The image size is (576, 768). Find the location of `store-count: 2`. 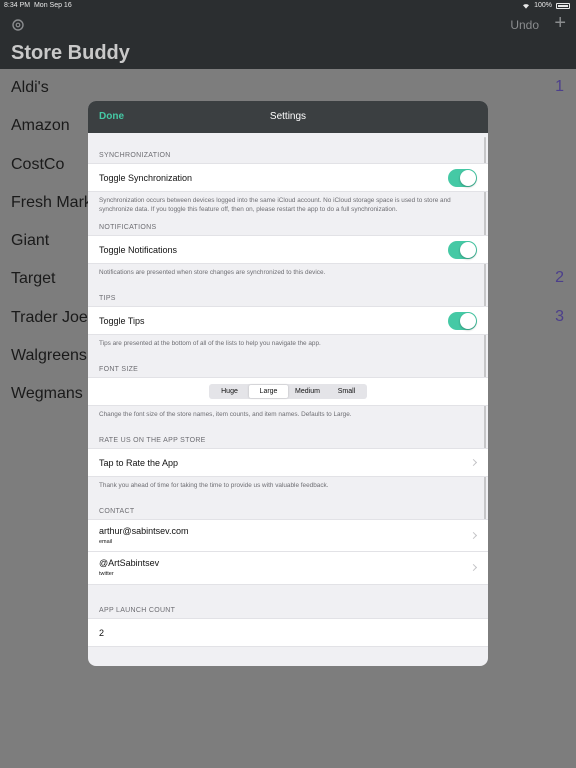

store-count: 2 is located at coordinates (559, 278).